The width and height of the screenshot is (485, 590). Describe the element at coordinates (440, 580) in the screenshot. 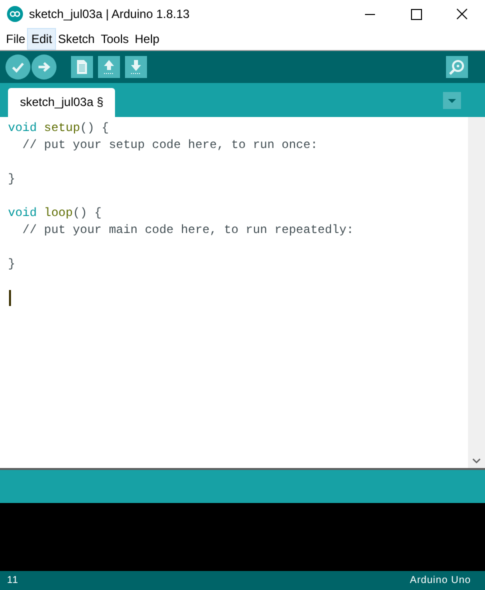

I see `board-name: Arduino Uno` at that location.